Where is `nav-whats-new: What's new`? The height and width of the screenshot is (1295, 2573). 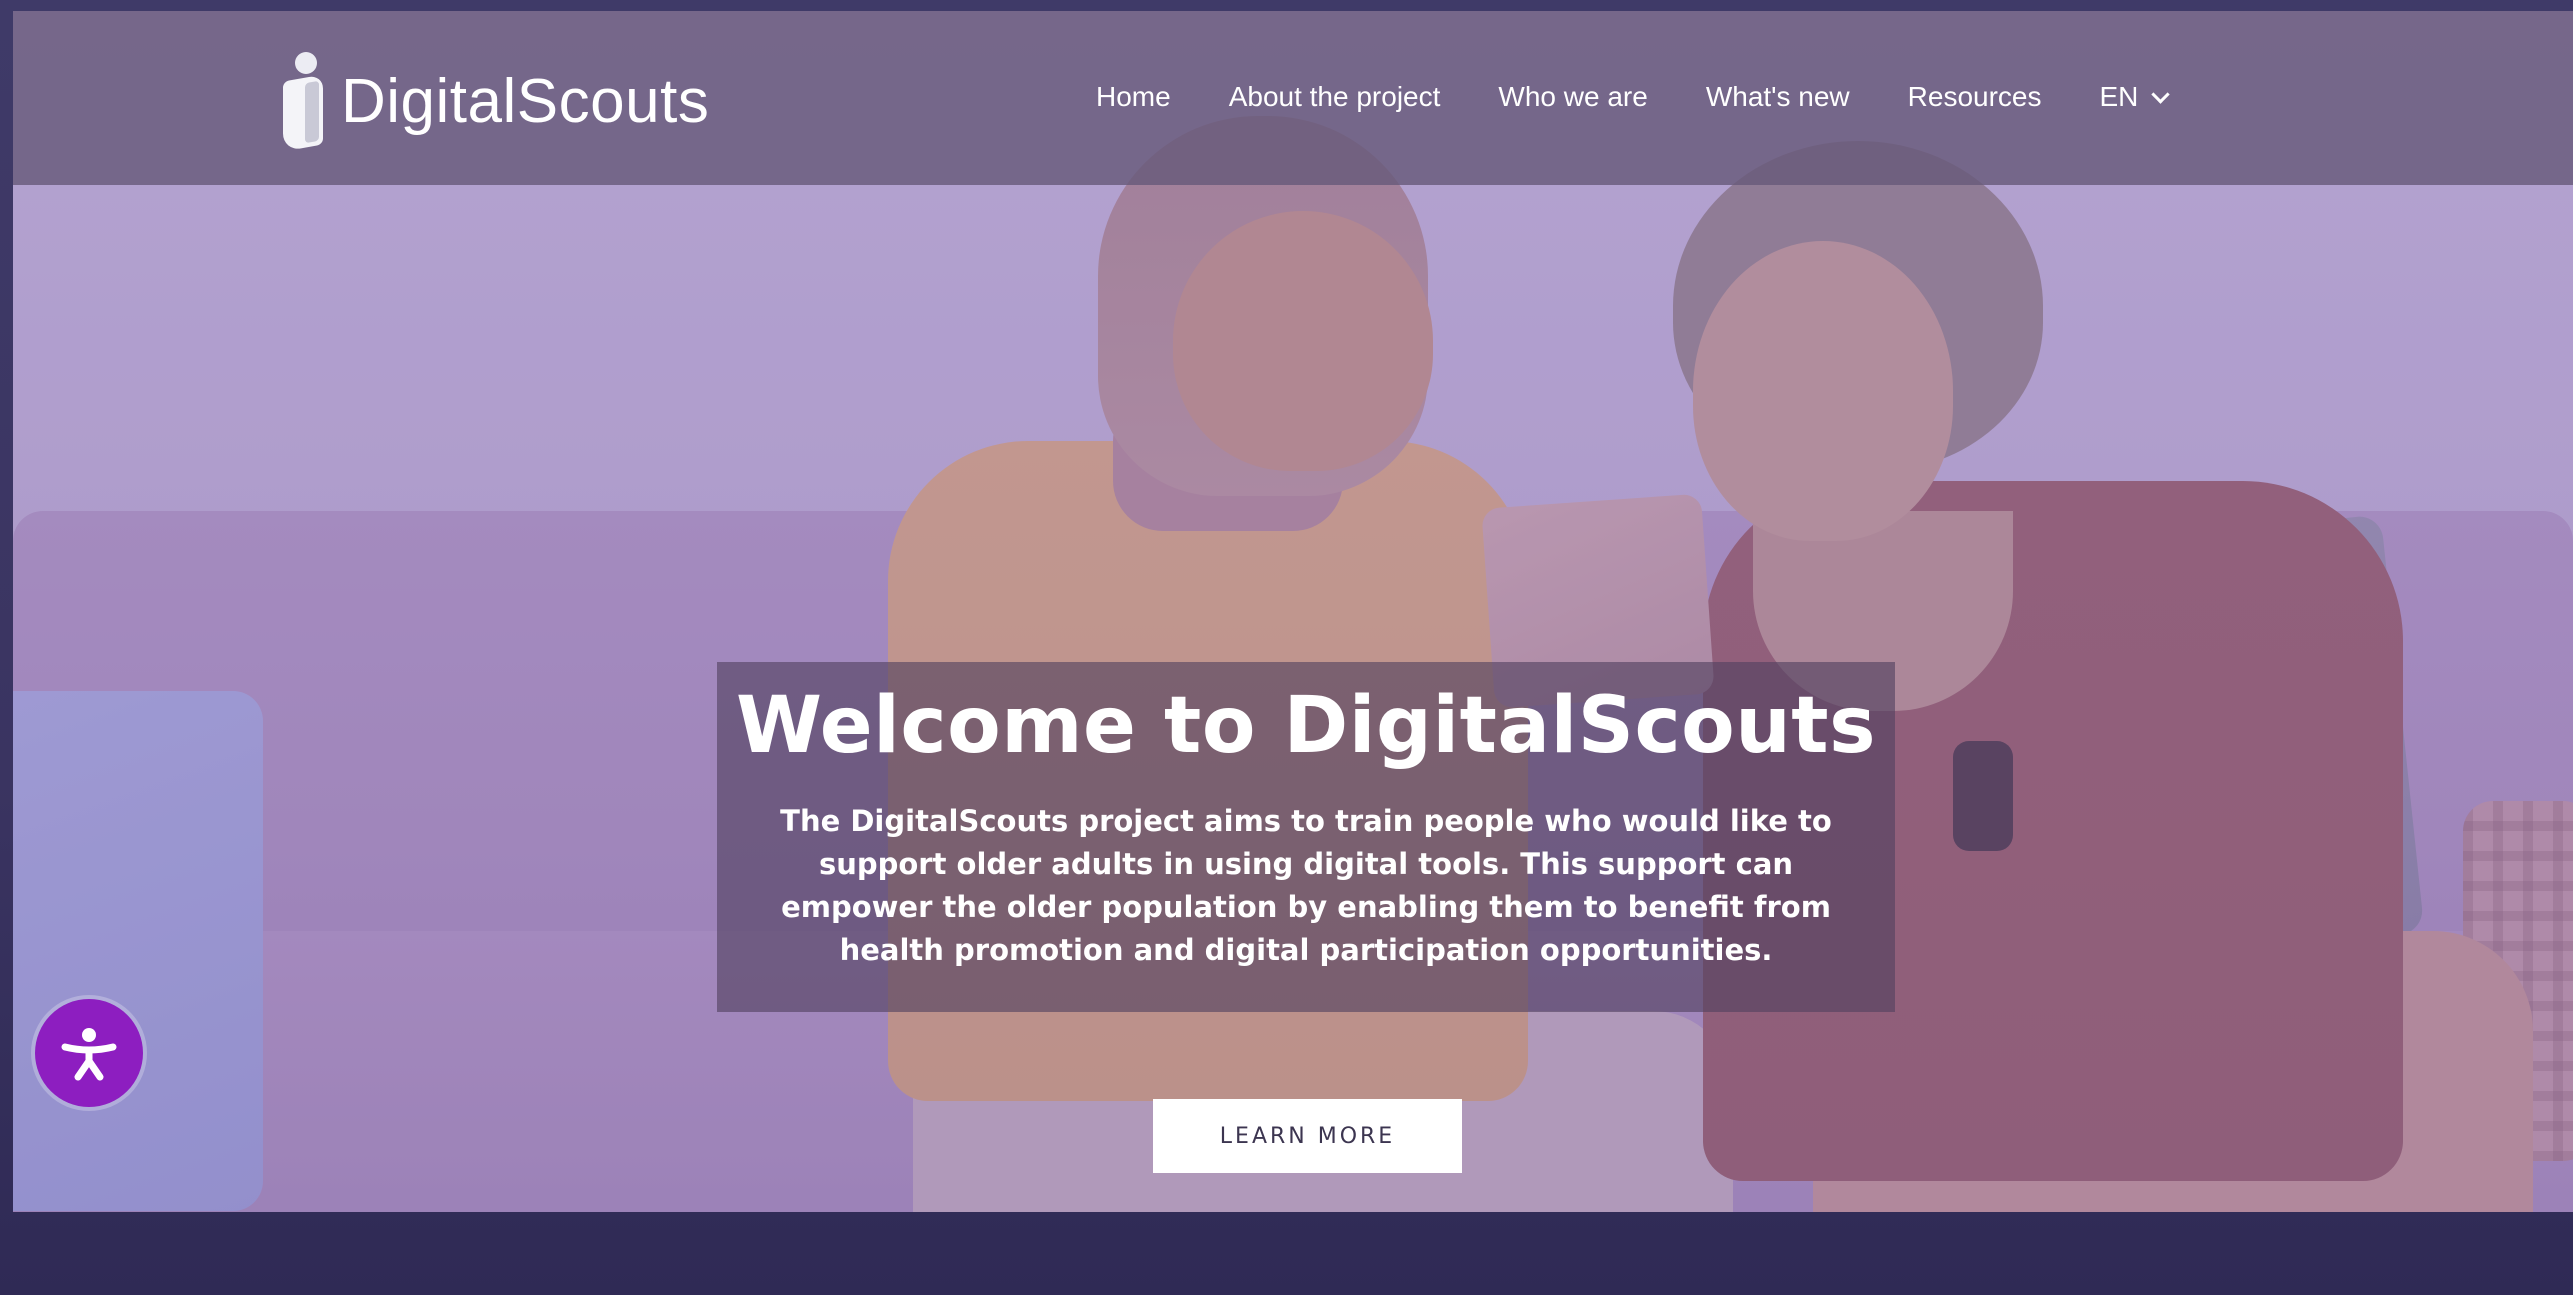
nav-whats-new: What's new is located at coordinates (1778, 97).